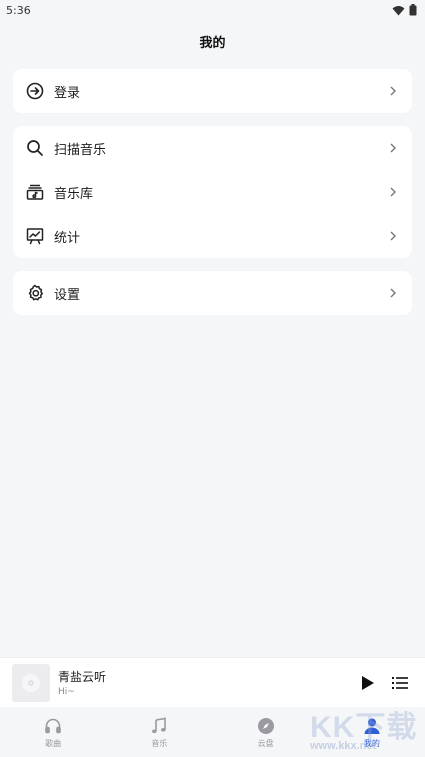 This screenshot has height=757, width=425. I want to click on music-note-icon, so click(159, 726).